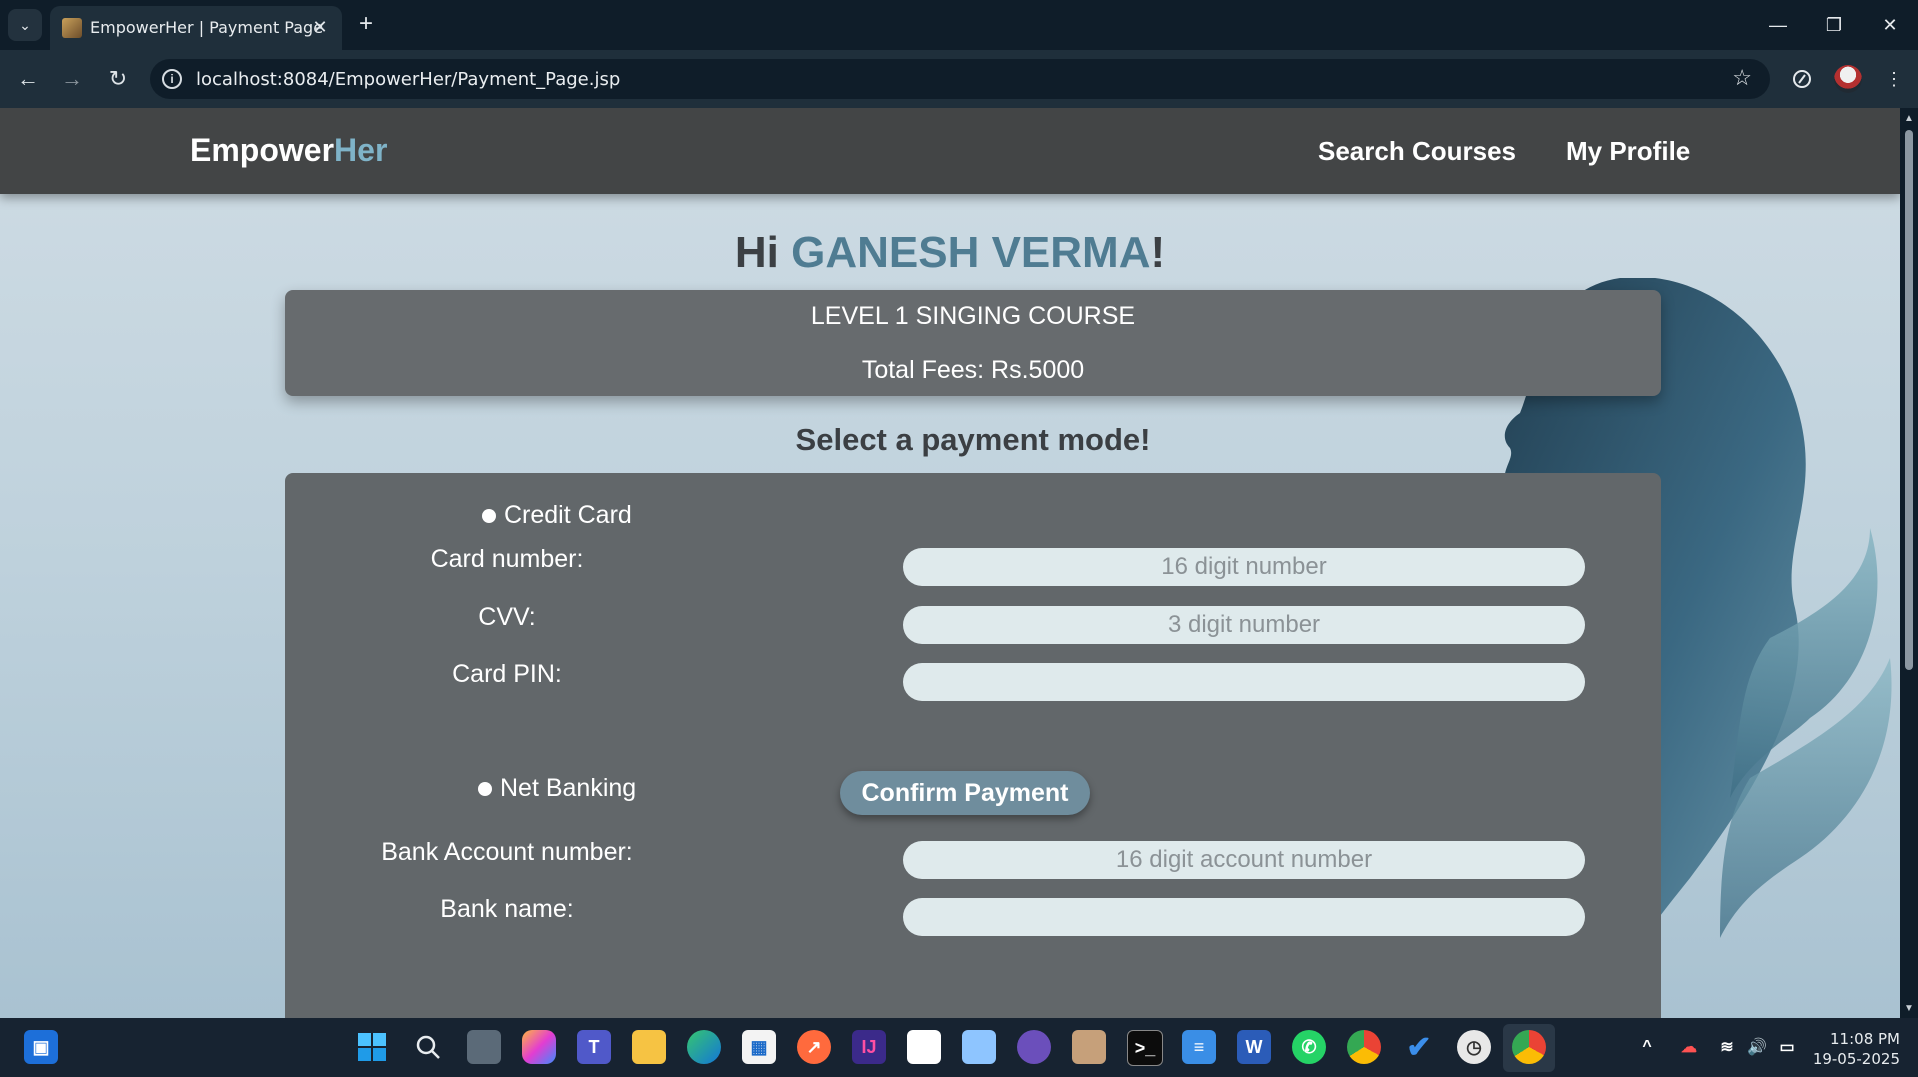 Image resolution: width=1918 pixels, height=1077 pixels. Describe the element at coordinates (28, 79) in the screenshot. I see `back-button: ←` at that location.